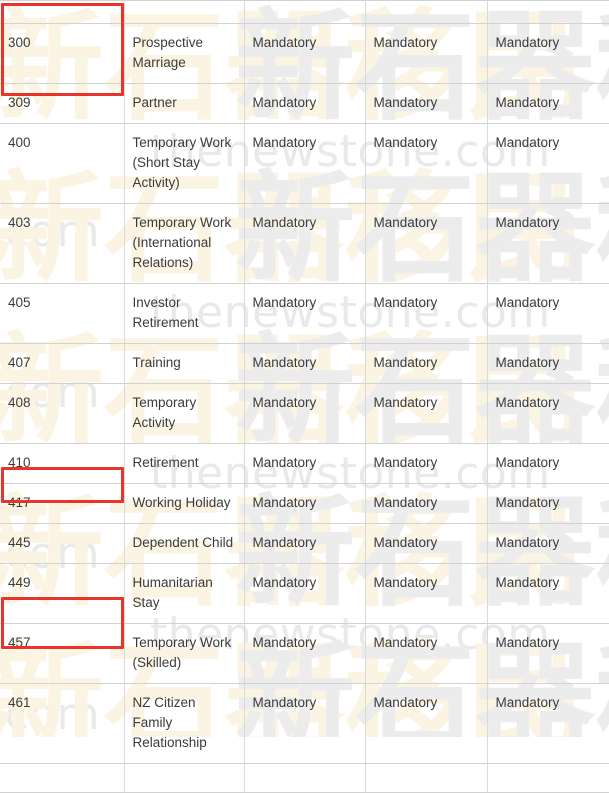 The image size is (609, 793). Describe the element at coordinates (184, 413) in the screenshot. I see `visa-name-cell: Temporary Activity` at that location.